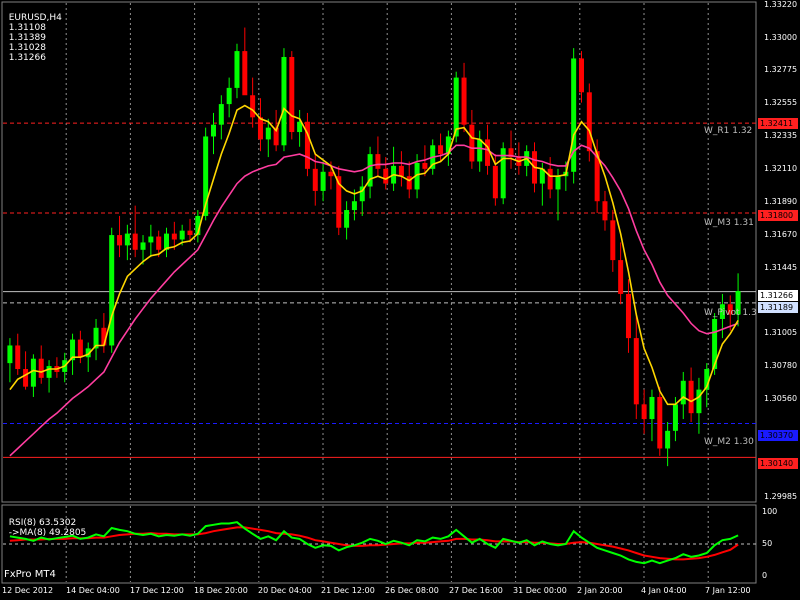  Describe the element at coordinates (27, 48) in the screenshot. I see `quote-value: 1.31028` at that location.